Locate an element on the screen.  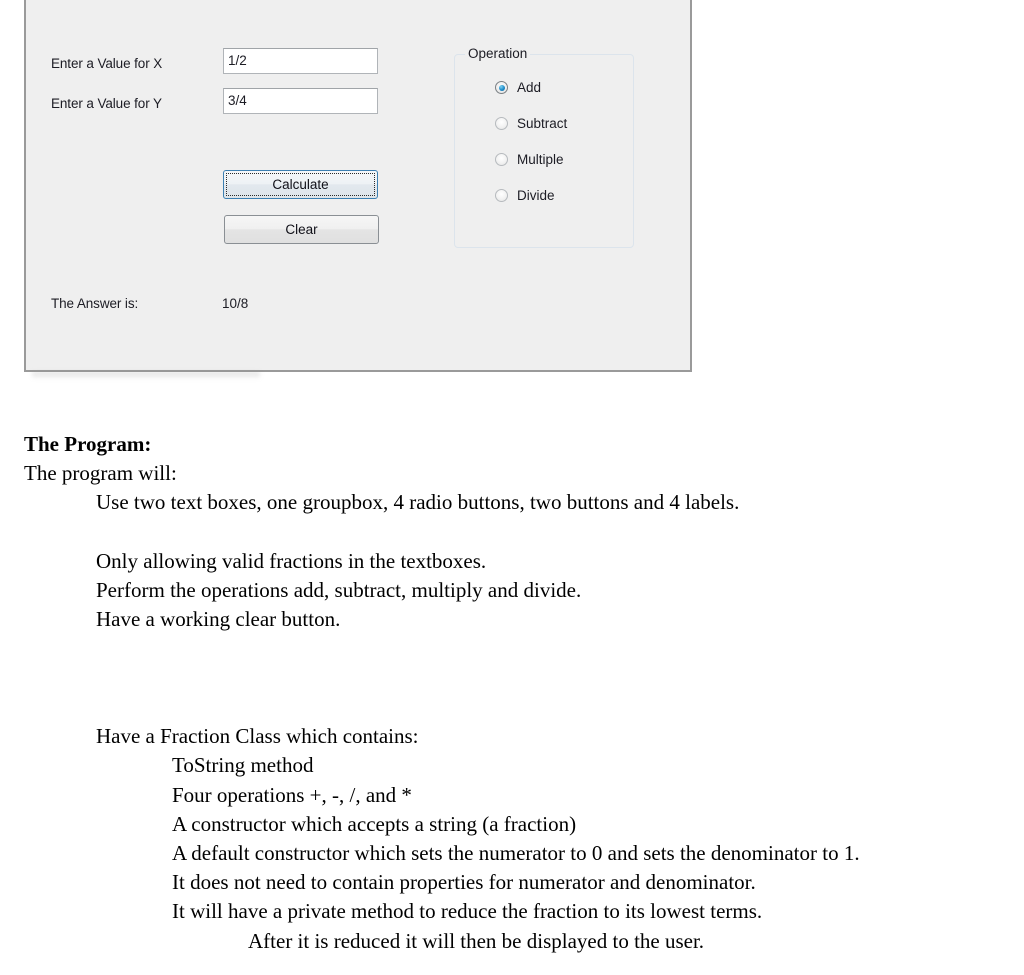
radio-option-divide-label: Divide is located at coordinates (536, 195).